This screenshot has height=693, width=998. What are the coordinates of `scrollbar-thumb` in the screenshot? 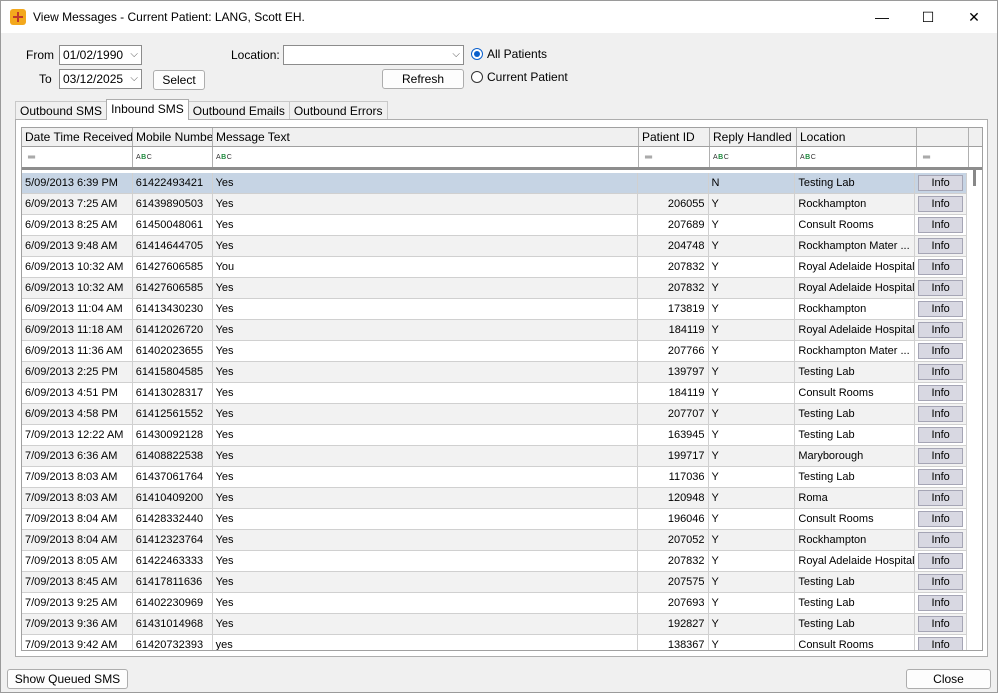 It's located at (974, 178).